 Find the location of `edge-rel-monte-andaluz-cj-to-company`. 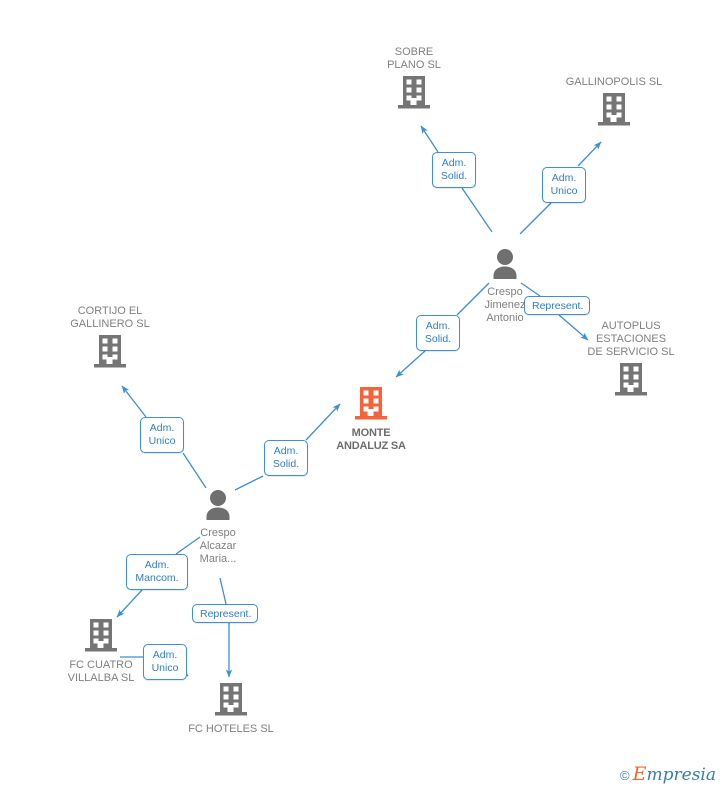

edge-rel-monte-andaluz-cj-to-company is located at coordinates (410, 364).